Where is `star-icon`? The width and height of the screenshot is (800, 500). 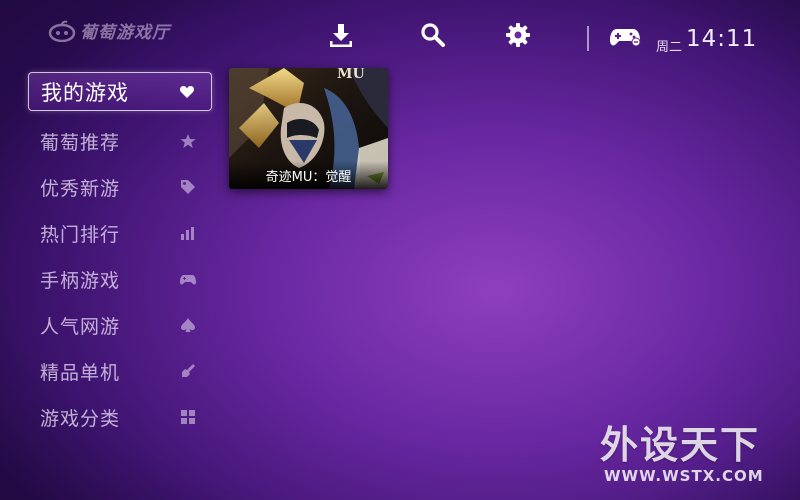 star-icon is located at coordinates (188, 141).